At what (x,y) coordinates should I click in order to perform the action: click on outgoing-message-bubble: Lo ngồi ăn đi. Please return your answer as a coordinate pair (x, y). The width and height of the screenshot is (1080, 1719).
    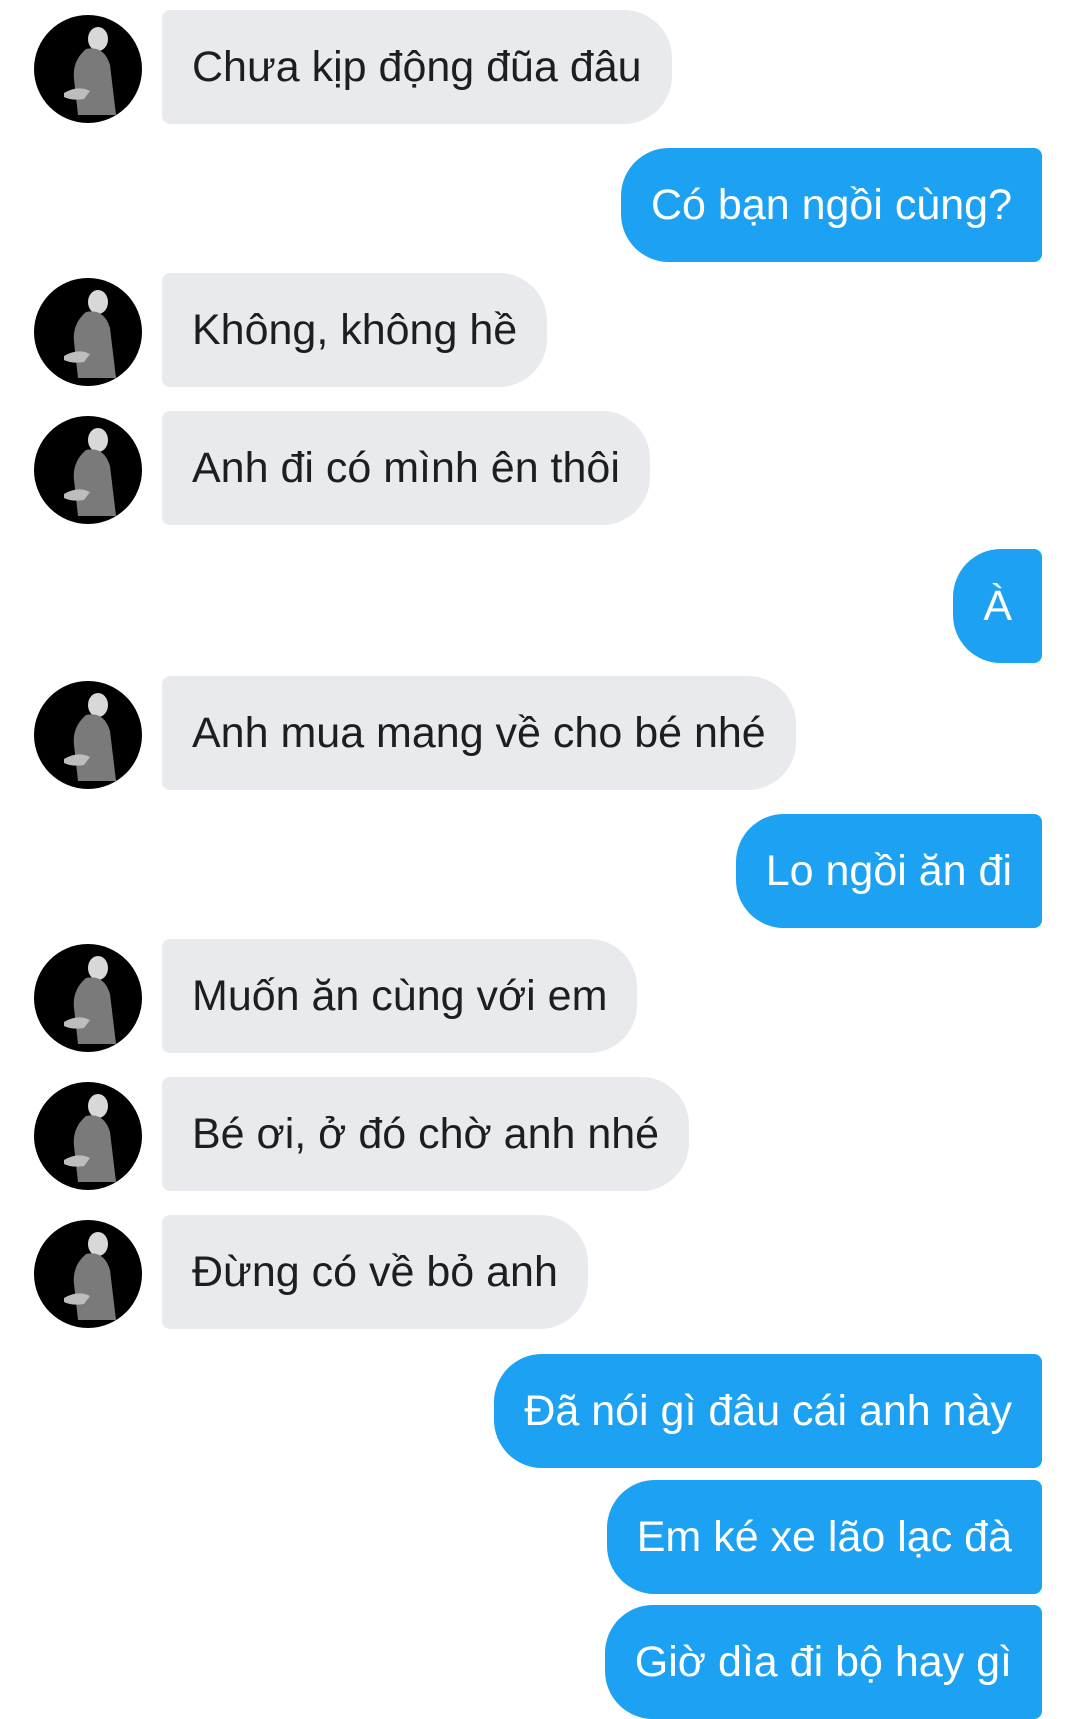
    Looking at the image, I should click on (888, 871).